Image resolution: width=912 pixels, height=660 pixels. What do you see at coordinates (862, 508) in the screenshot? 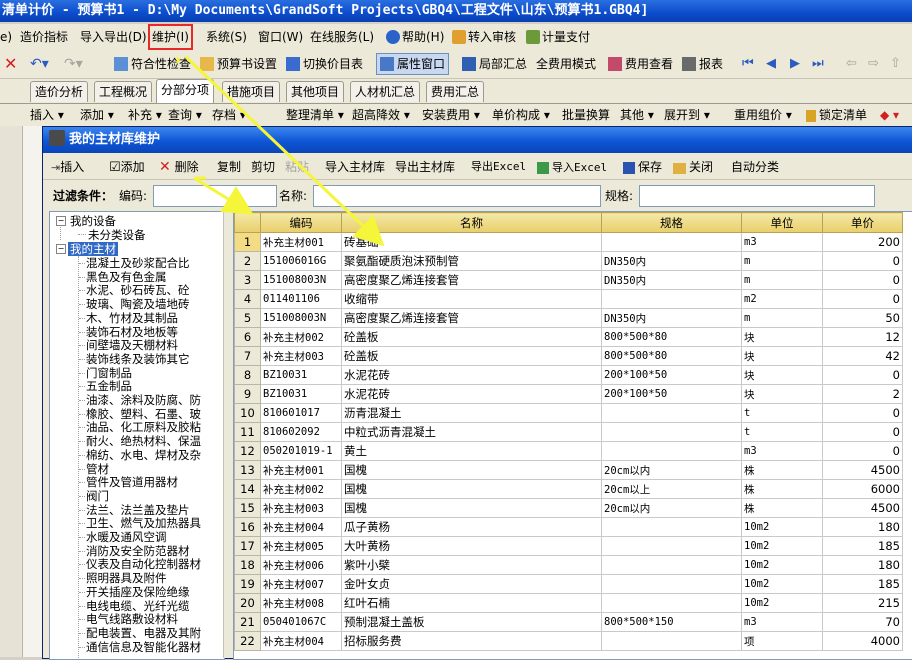
I see `price-cell: 4500` at bounding box center [862, 508].